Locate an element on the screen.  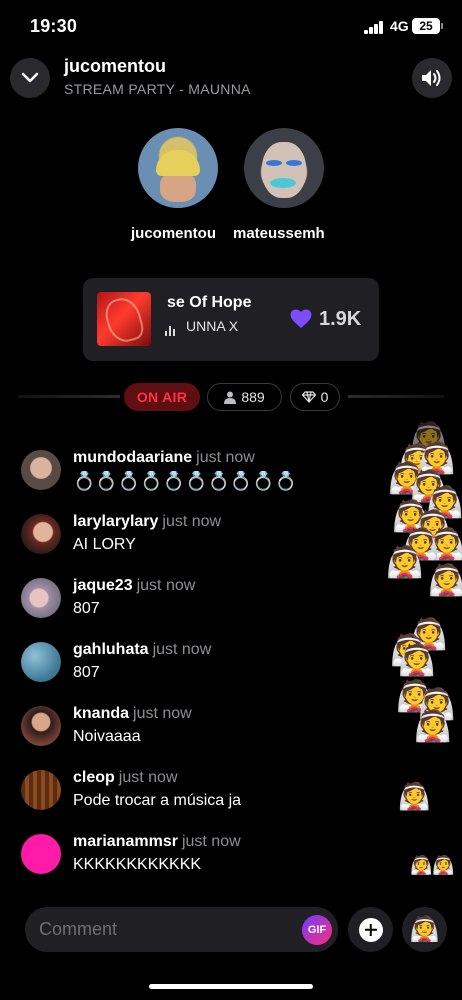
avatar-lips is located at coordinates (283, 183).